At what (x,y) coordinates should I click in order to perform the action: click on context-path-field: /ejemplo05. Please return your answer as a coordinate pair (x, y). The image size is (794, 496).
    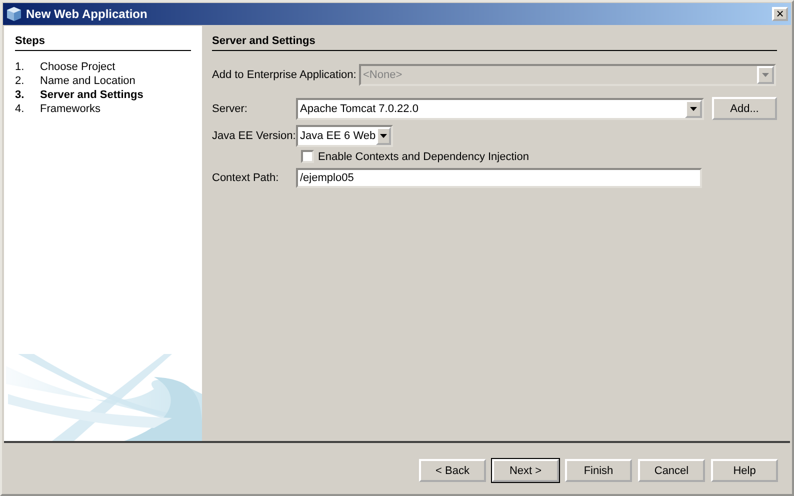
    Looking at the image, I should click on (499, 178).